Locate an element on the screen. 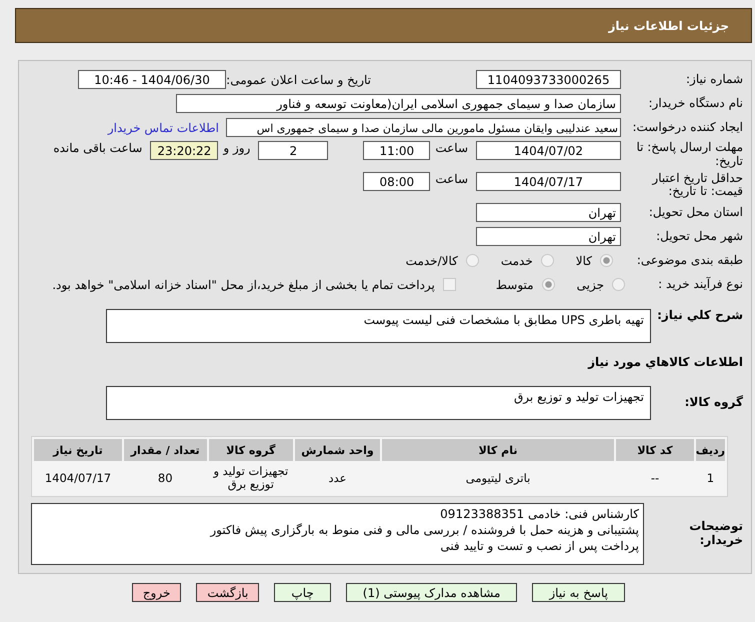  text-field: 1104093733000265 is located at coordinates (548, 79).